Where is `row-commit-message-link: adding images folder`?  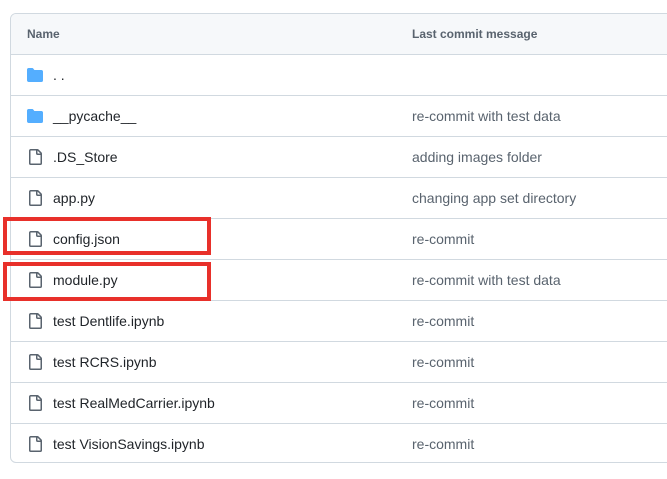
row-commit-message-link: adding images folder is located at coordinates (477, 157).